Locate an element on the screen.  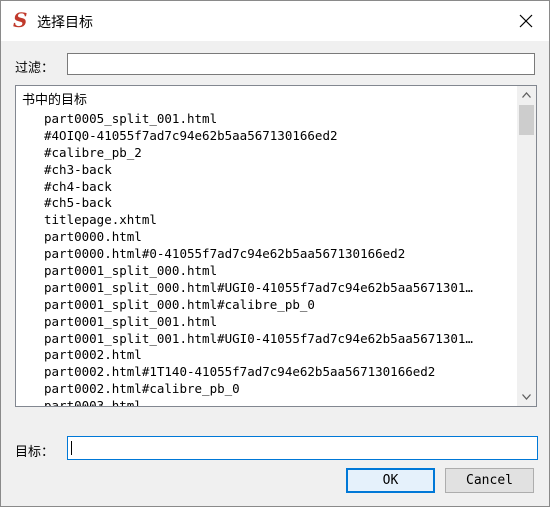
scroll-down-button is located at coordinates (526, 397).